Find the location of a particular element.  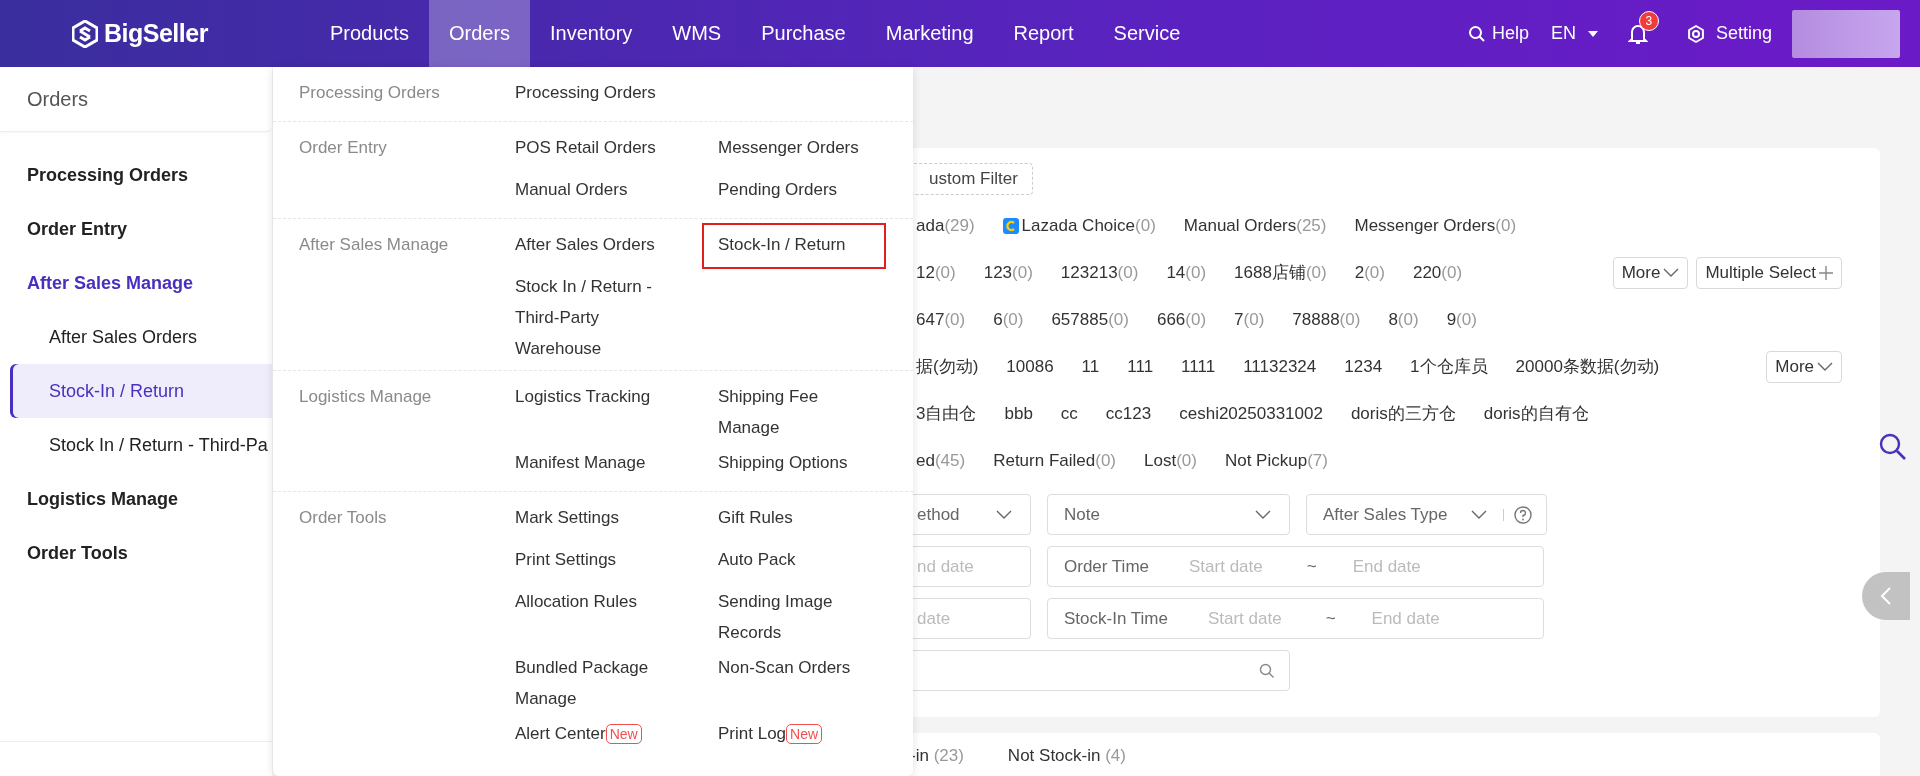

menu-item: Alert Center New is located at coordinates (597, 735).